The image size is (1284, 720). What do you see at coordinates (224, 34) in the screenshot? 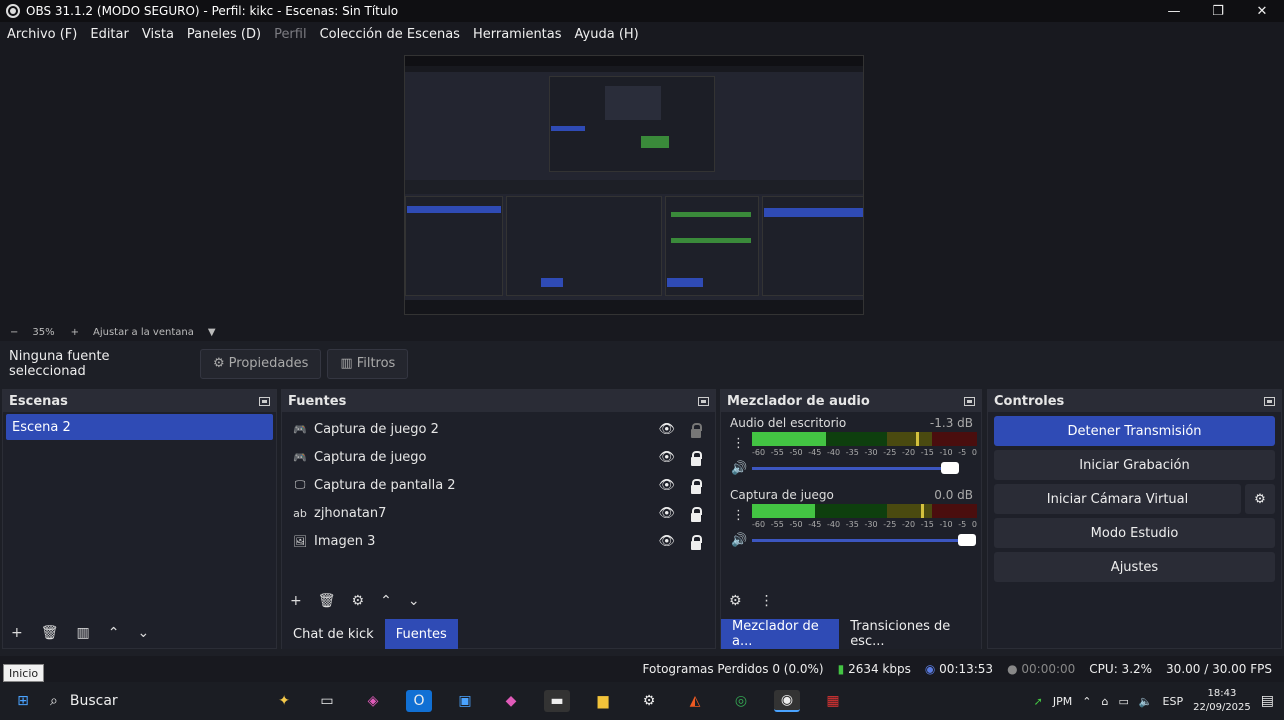
I see `menu-paneles: Paneles (D)` at bounding box center [224, 34].